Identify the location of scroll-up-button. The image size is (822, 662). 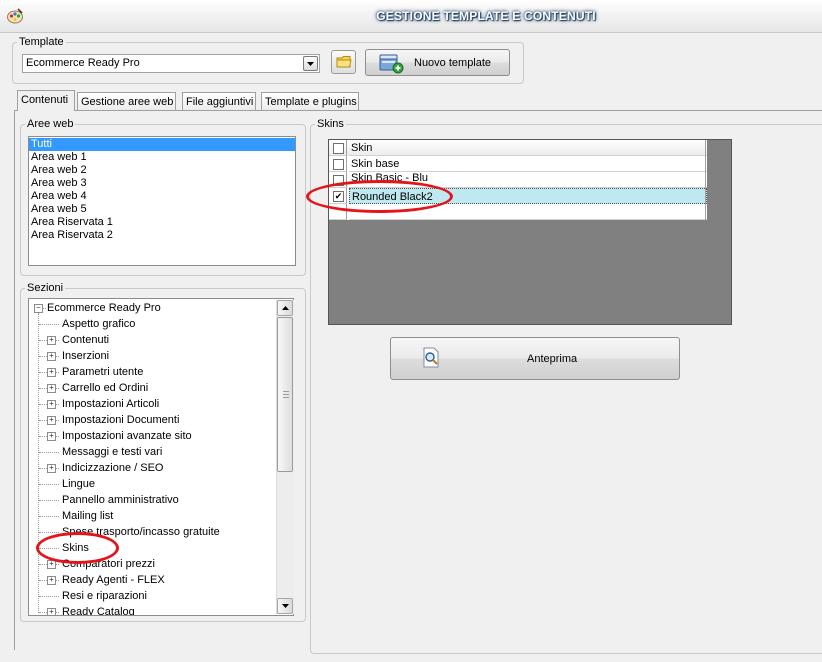
(285, 308).